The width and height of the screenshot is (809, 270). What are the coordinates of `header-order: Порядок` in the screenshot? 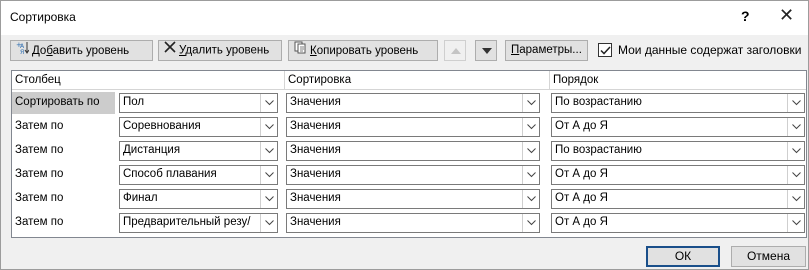 It's located at (678, 80).